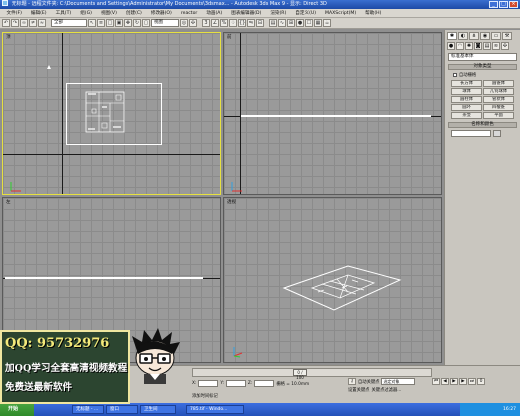  What do you see at coordinates (300, 374) in the screenshot?
I see `time-slider: 0 / 100` at bounding box center [300, 374].